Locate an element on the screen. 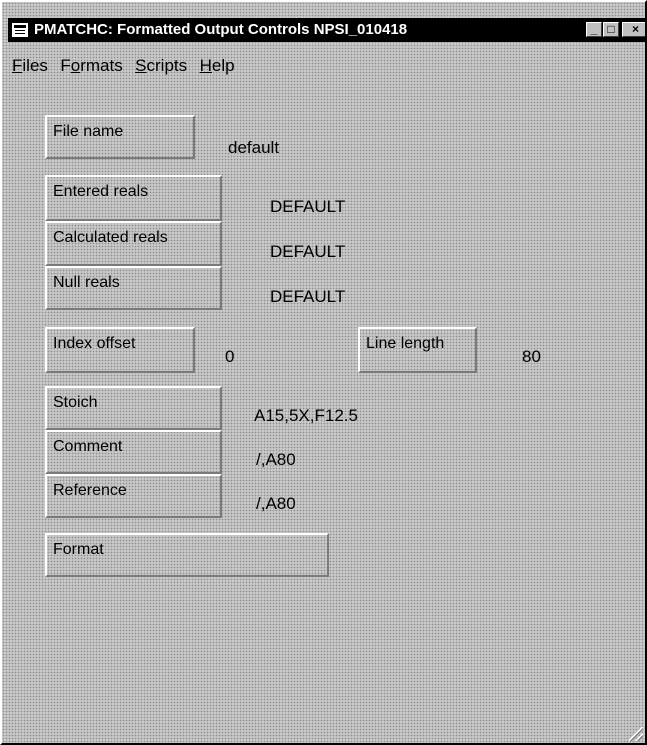  comment-button: Comment is located at coordinates (133, 452).